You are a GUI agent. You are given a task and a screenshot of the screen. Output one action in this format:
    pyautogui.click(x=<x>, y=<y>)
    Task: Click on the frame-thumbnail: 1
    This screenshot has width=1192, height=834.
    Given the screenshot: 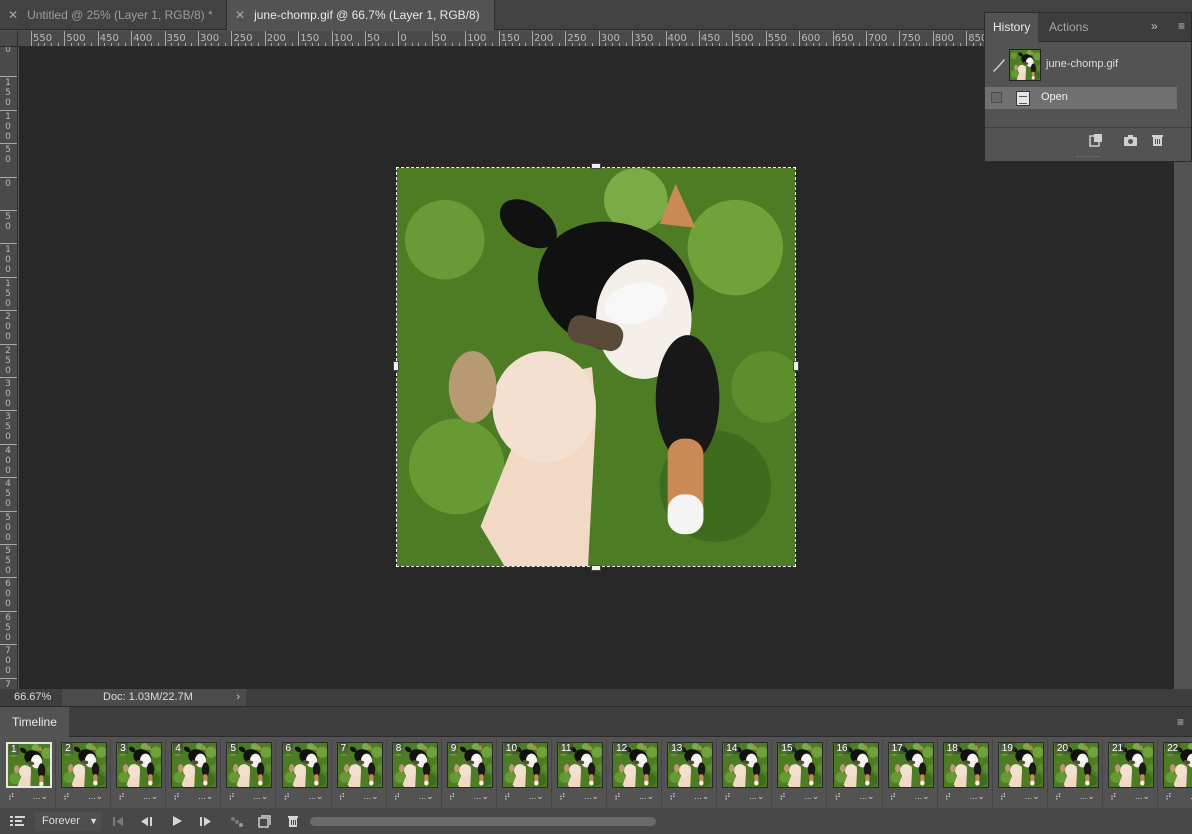 What is the action you would take?
    pyautogui.click(x=29, y=765)
    